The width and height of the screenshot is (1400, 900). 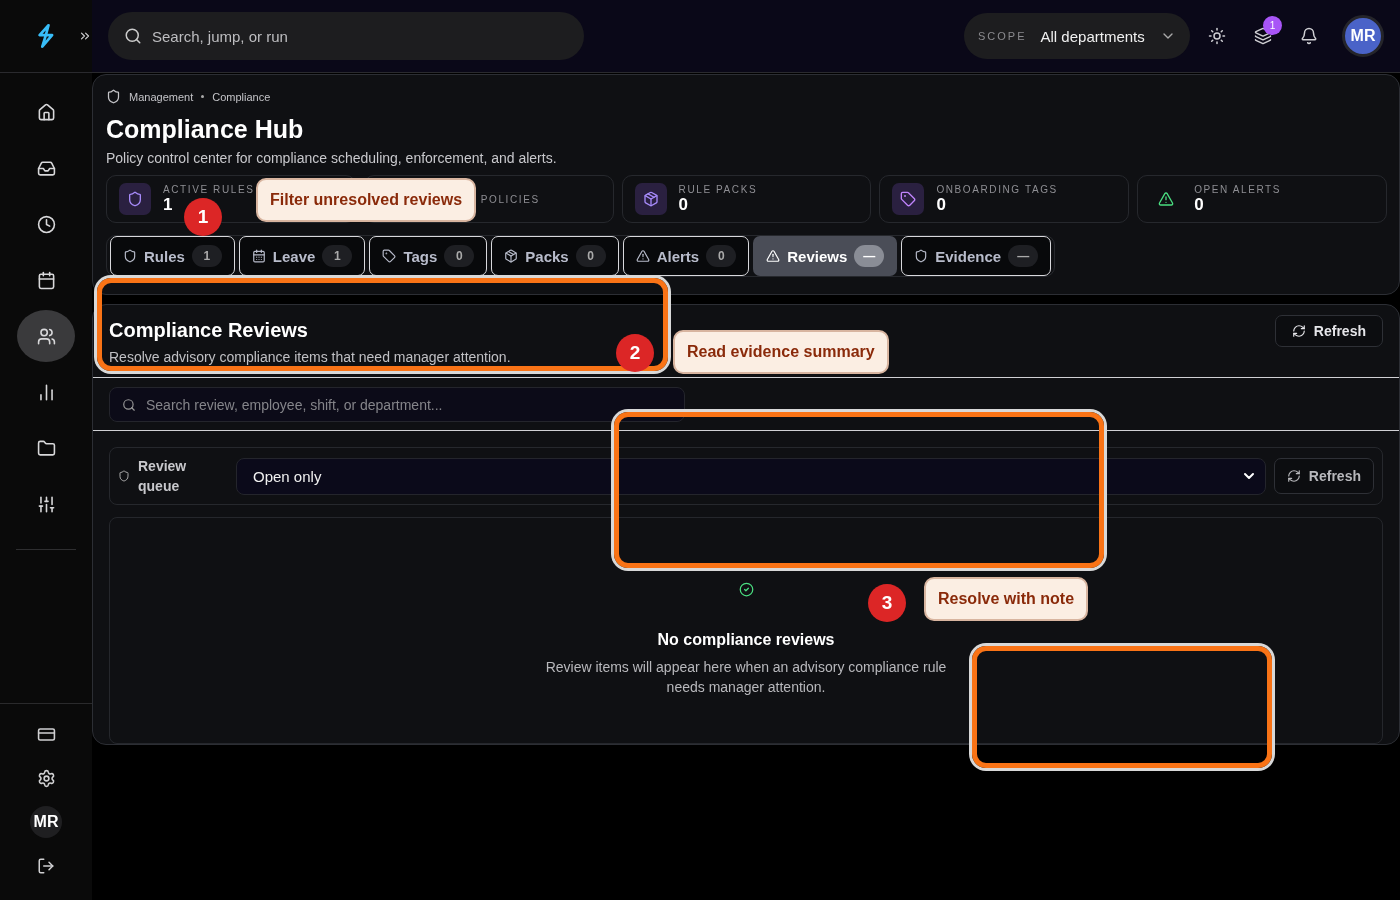 I want to click on breadcrumb-item: Management, so click(x=161, y=96).